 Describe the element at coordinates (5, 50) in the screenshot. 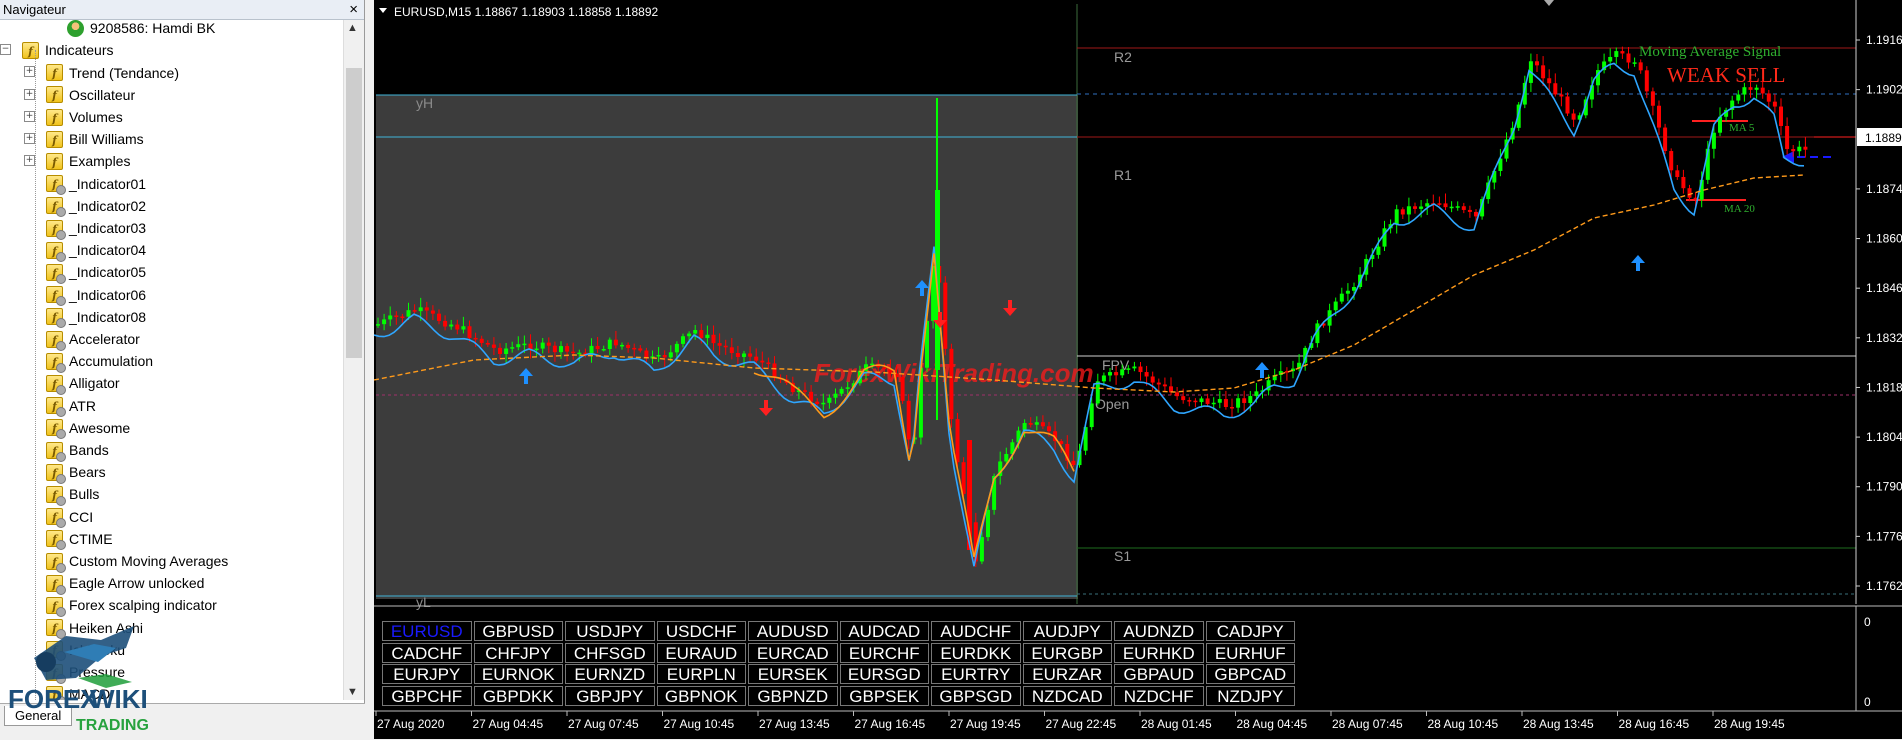

I see `collapse-icon: −` at that location.